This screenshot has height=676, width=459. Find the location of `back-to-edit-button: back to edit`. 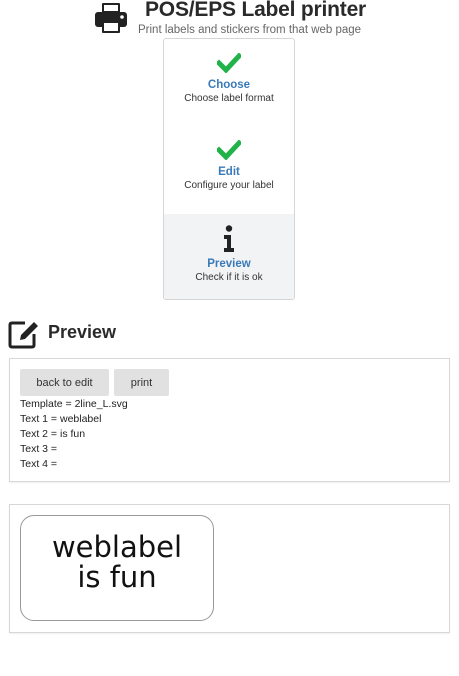

back-to-edit-button: back to edit is located at coordinates (64, 382).